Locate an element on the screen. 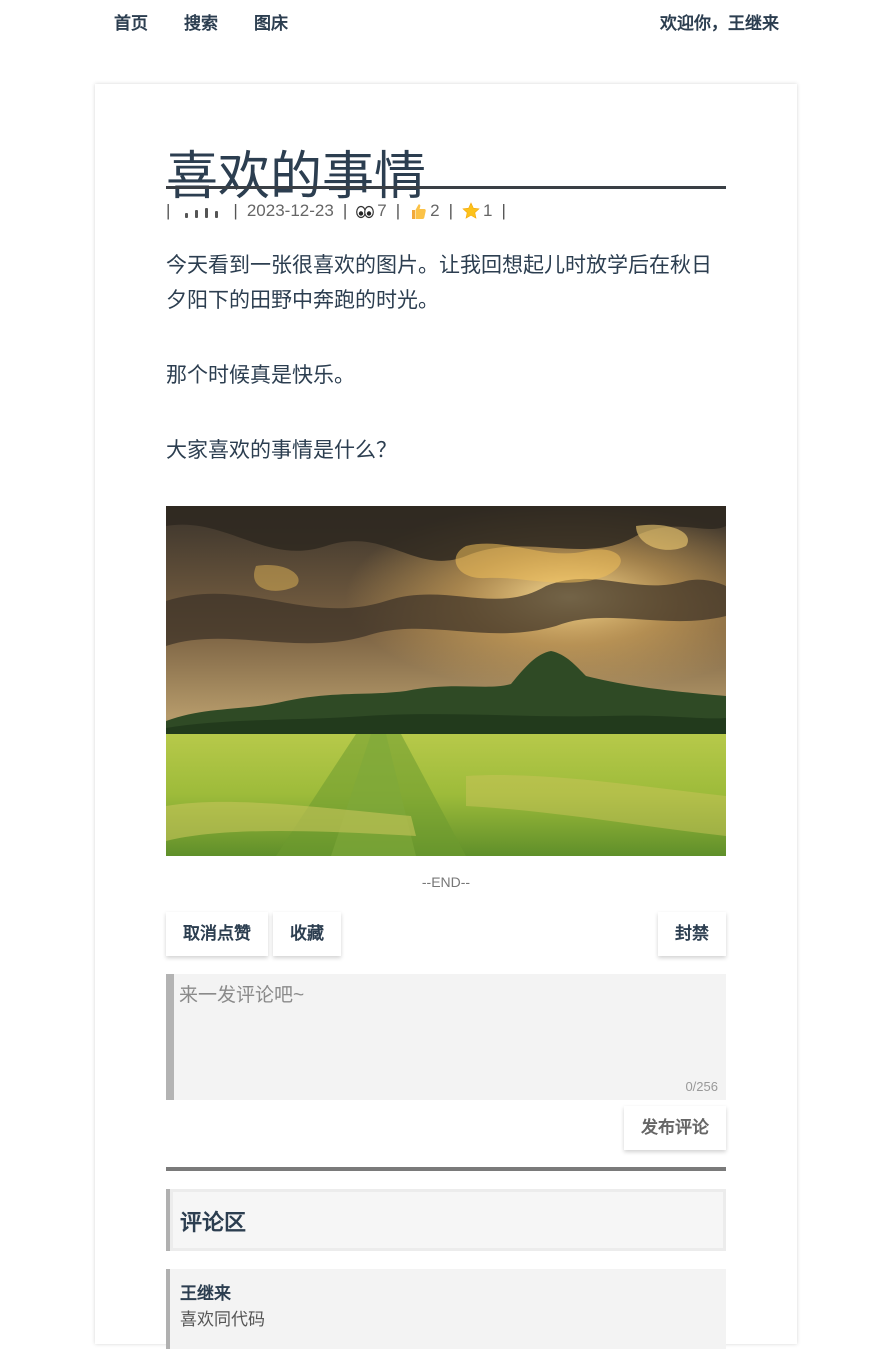  end-marker: --END-- is located at coordinates (446, 882).